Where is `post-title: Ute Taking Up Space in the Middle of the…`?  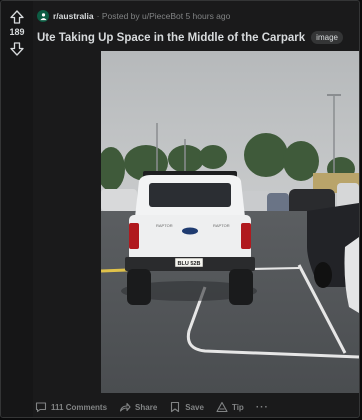
post-title: Ute Taking Up Space in the Middle of the… is located at coordinates (171, 38).